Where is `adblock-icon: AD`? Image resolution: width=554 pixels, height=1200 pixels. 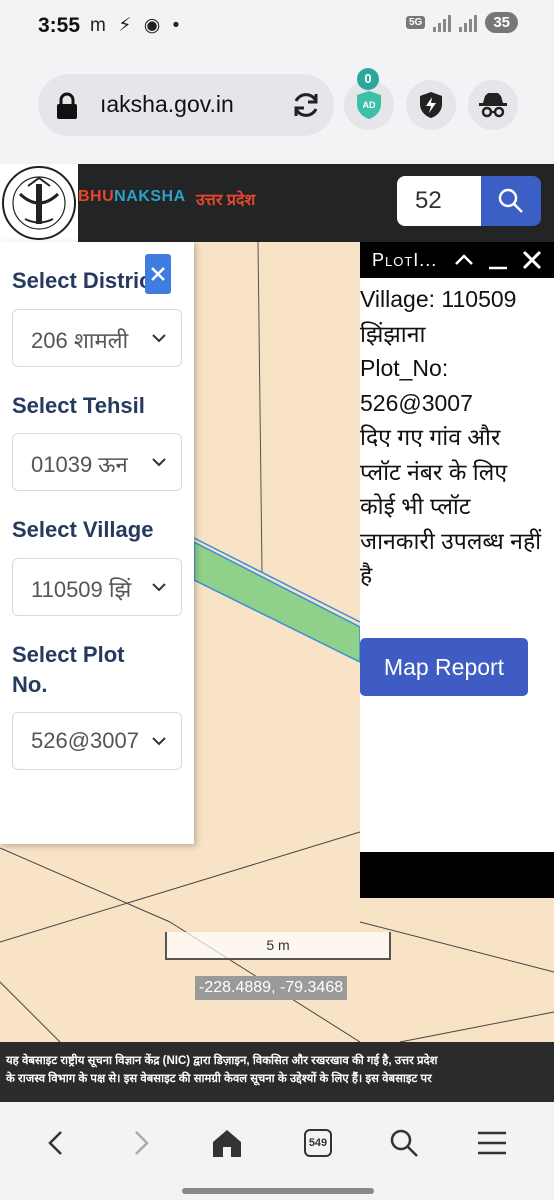
adblock-icon: AD is located at coordinates (369, 105).